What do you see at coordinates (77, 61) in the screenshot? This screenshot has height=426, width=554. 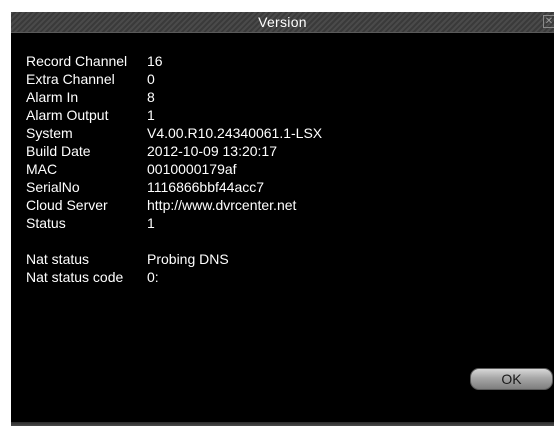 I see `info-label: Record Channel` at bounding box center [77, 61].